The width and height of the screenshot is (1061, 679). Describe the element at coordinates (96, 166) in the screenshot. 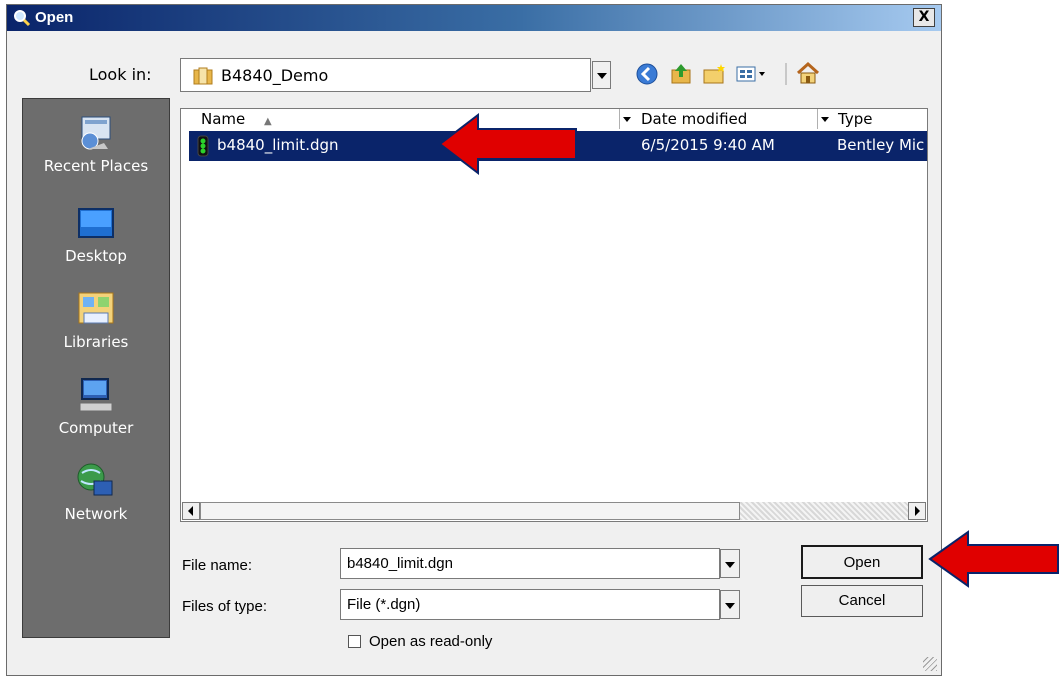

I see `place-label: Recent Places` at that location.